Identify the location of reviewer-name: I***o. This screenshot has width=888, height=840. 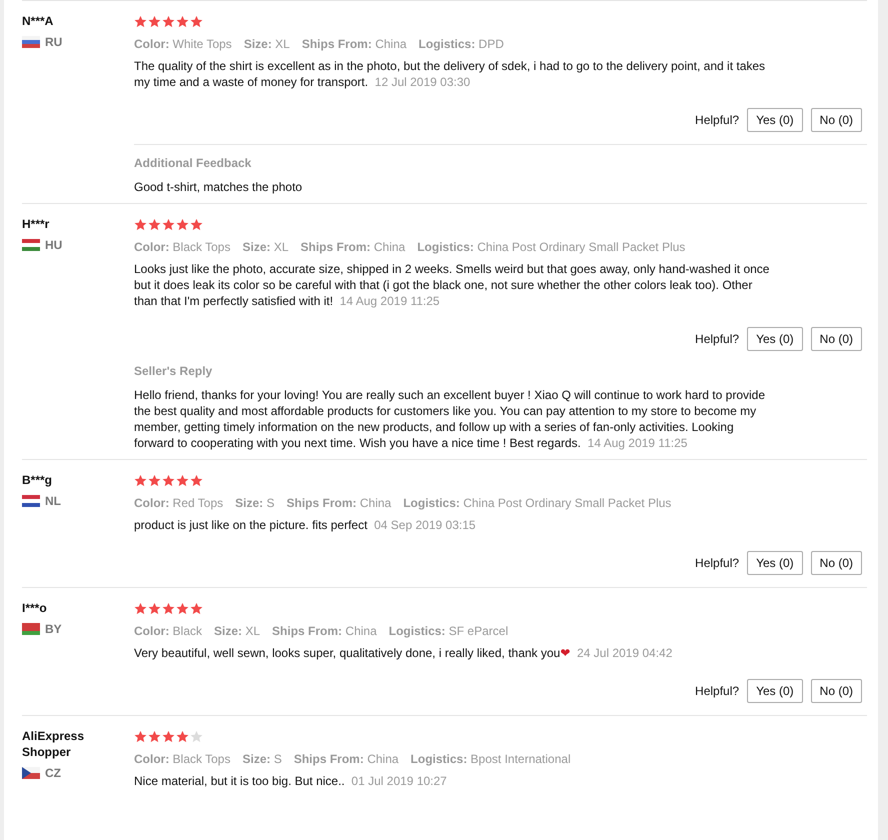
(35, 608).